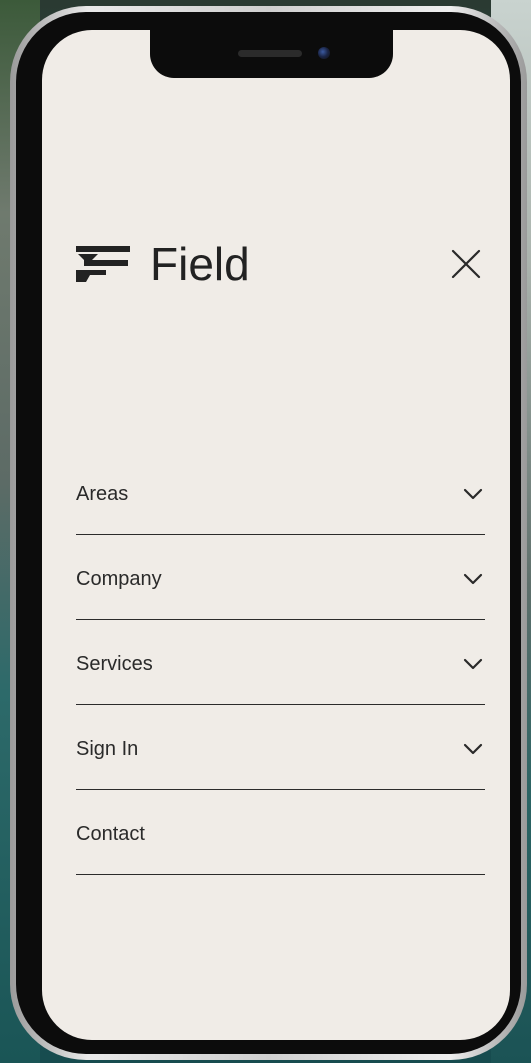 Image resolution: width=531 pixels, height=1063 pixels. I want to click on menu-item-label: Areas, so click(102, 494).